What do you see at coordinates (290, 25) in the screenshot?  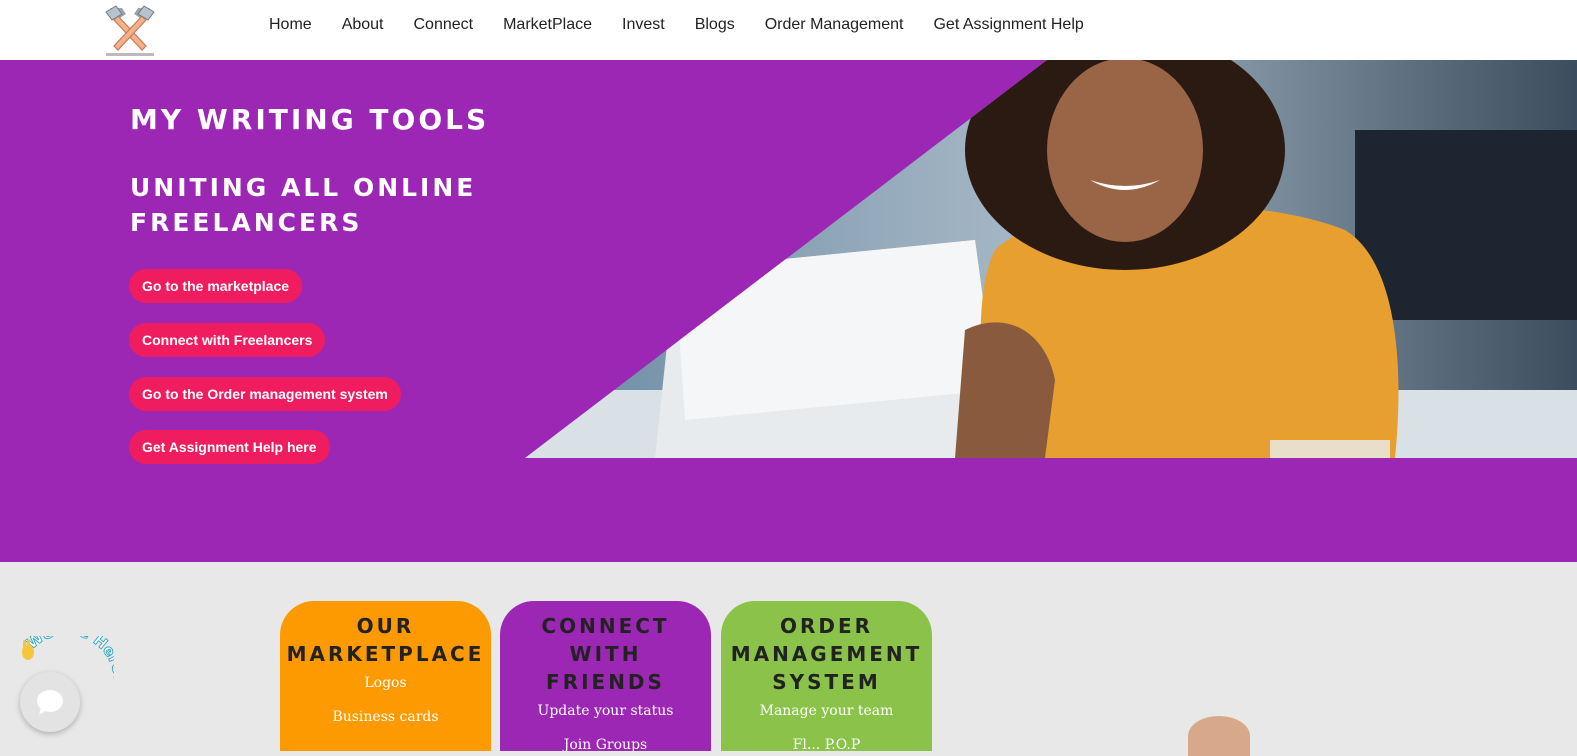 I see `nav-home: Home` at bounding box center [290, 25].